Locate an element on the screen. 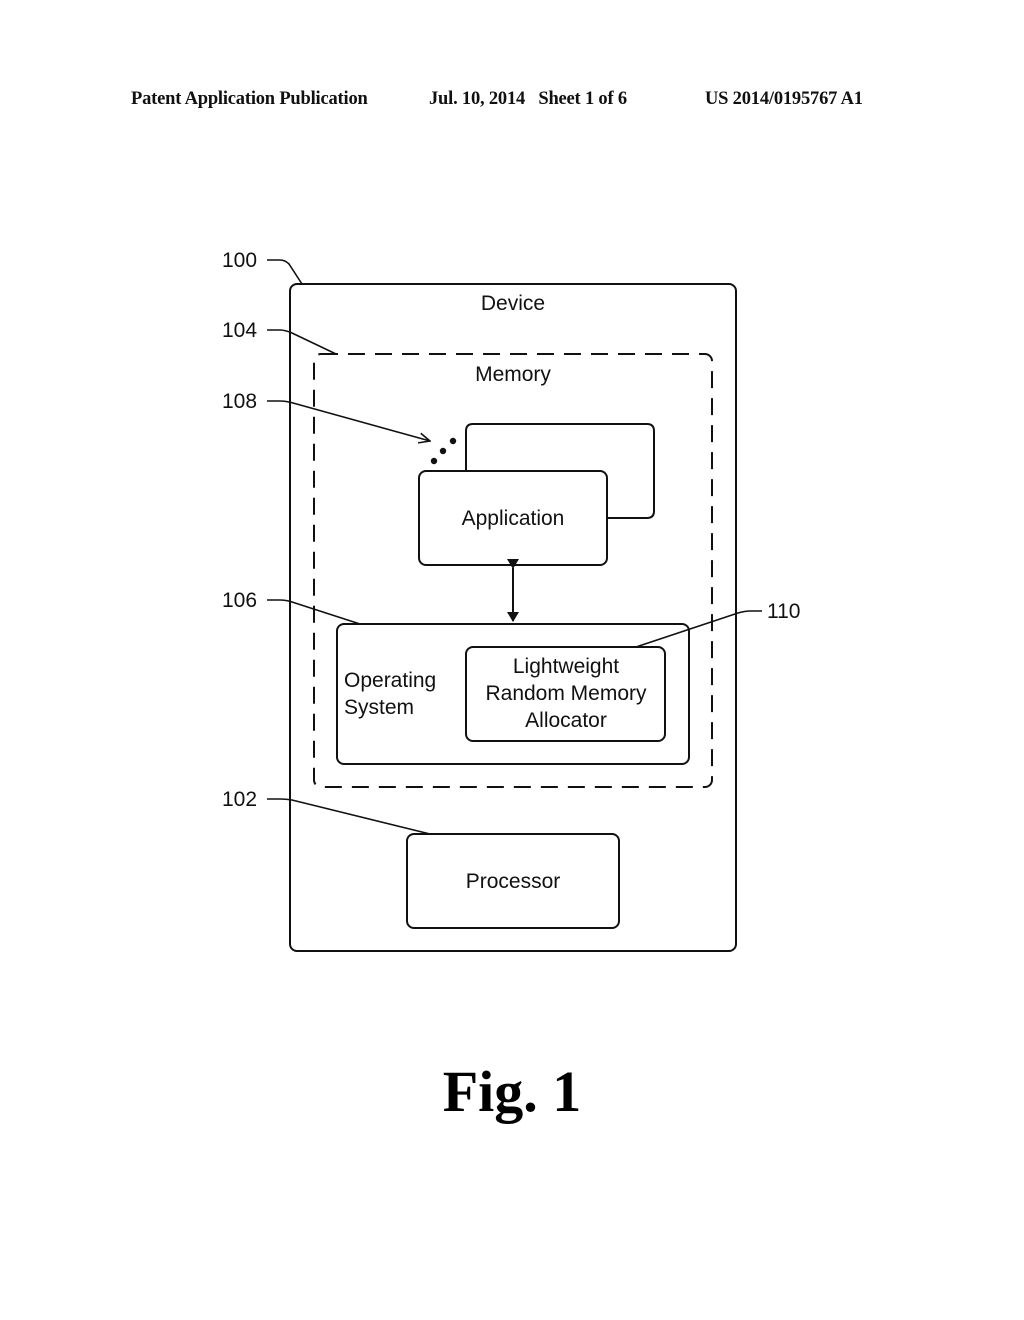  memory-label: Memory is located at coordinates (513, 374).